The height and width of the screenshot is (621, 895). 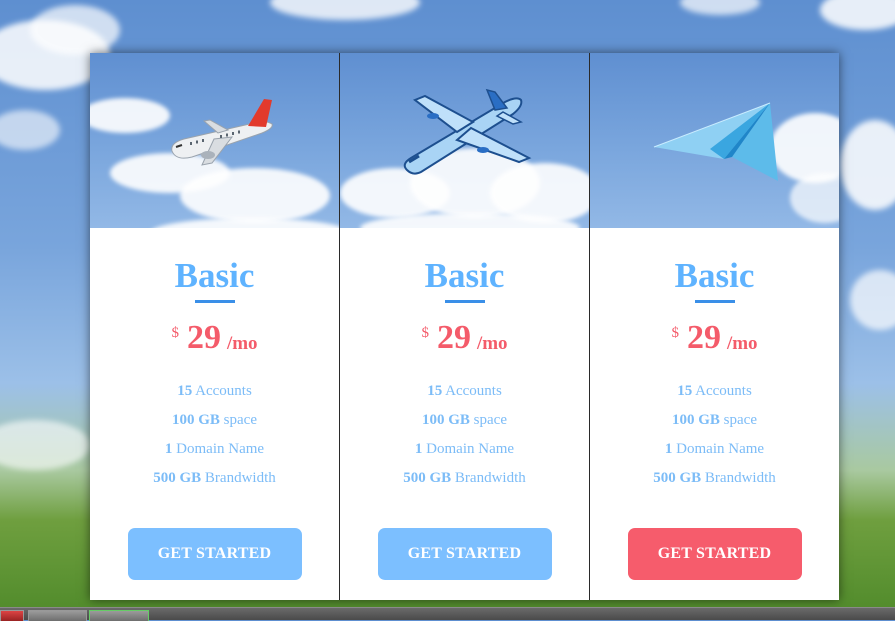 I want to click on airliner-icon, so click(x=222, y=132).